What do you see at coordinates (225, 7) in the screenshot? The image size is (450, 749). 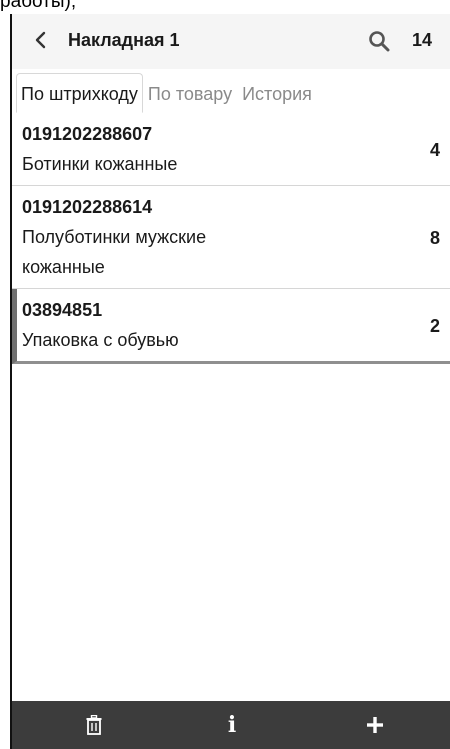 I see `document-text-fragment: работы);` at bounding box center [225, 7].